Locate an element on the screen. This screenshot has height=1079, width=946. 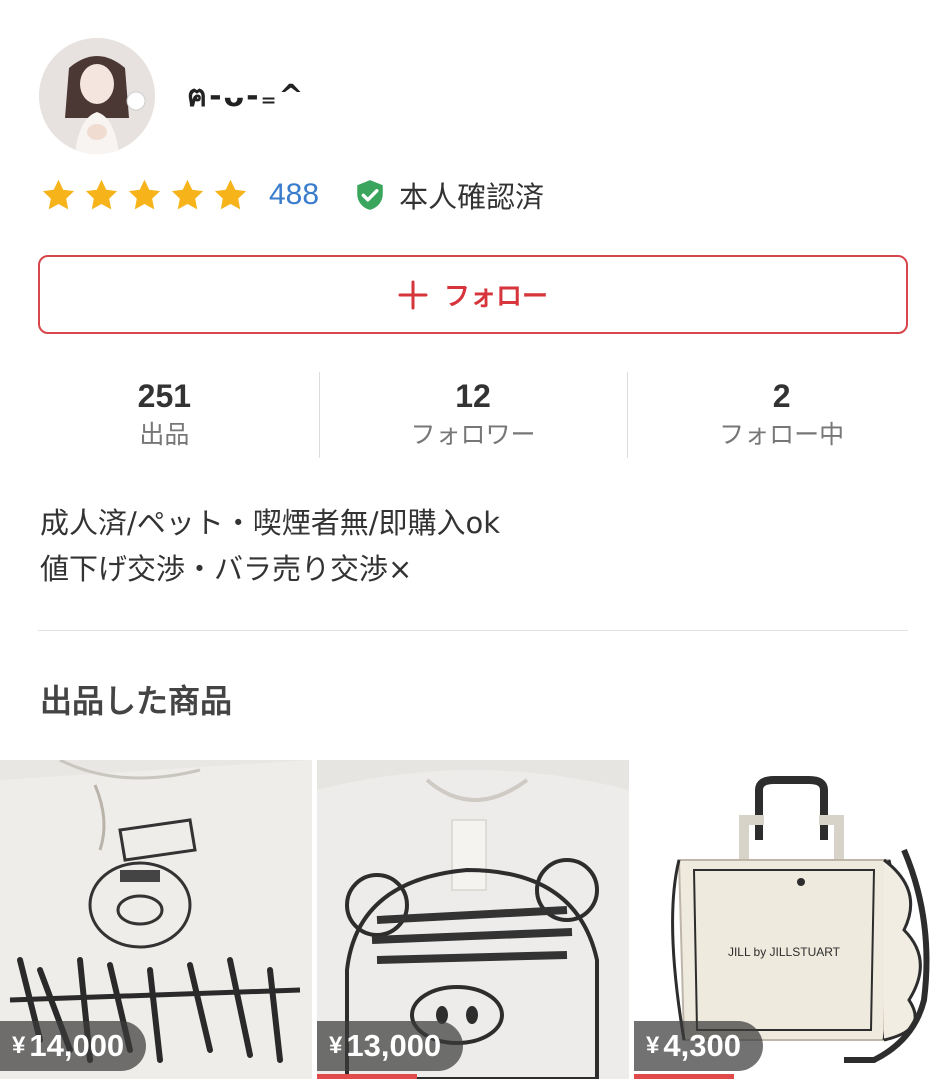
rating-row: 488 本人確認済 is located at coordinates (292, 195).